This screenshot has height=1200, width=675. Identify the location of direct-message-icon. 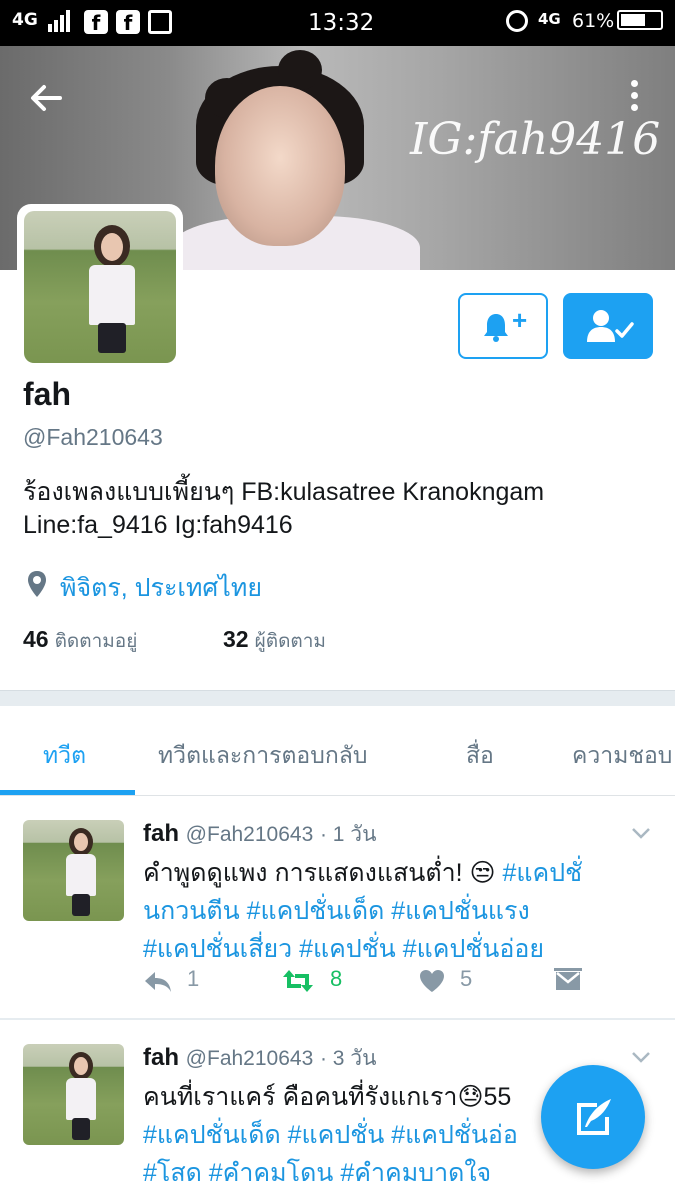
(568, 981).